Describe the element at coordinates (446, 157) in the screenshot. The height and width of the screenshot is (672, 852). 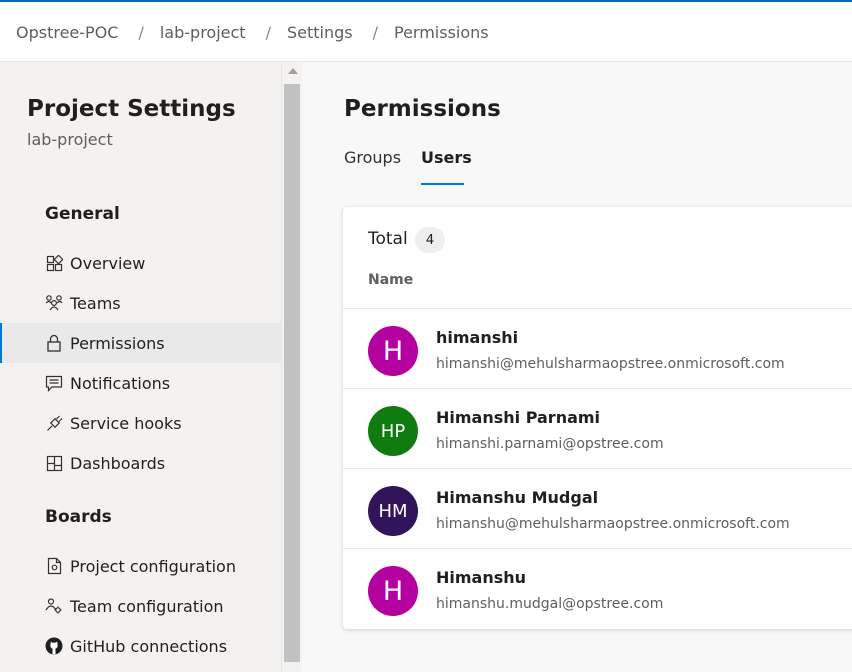
I see `tab-users: Users` at that location.